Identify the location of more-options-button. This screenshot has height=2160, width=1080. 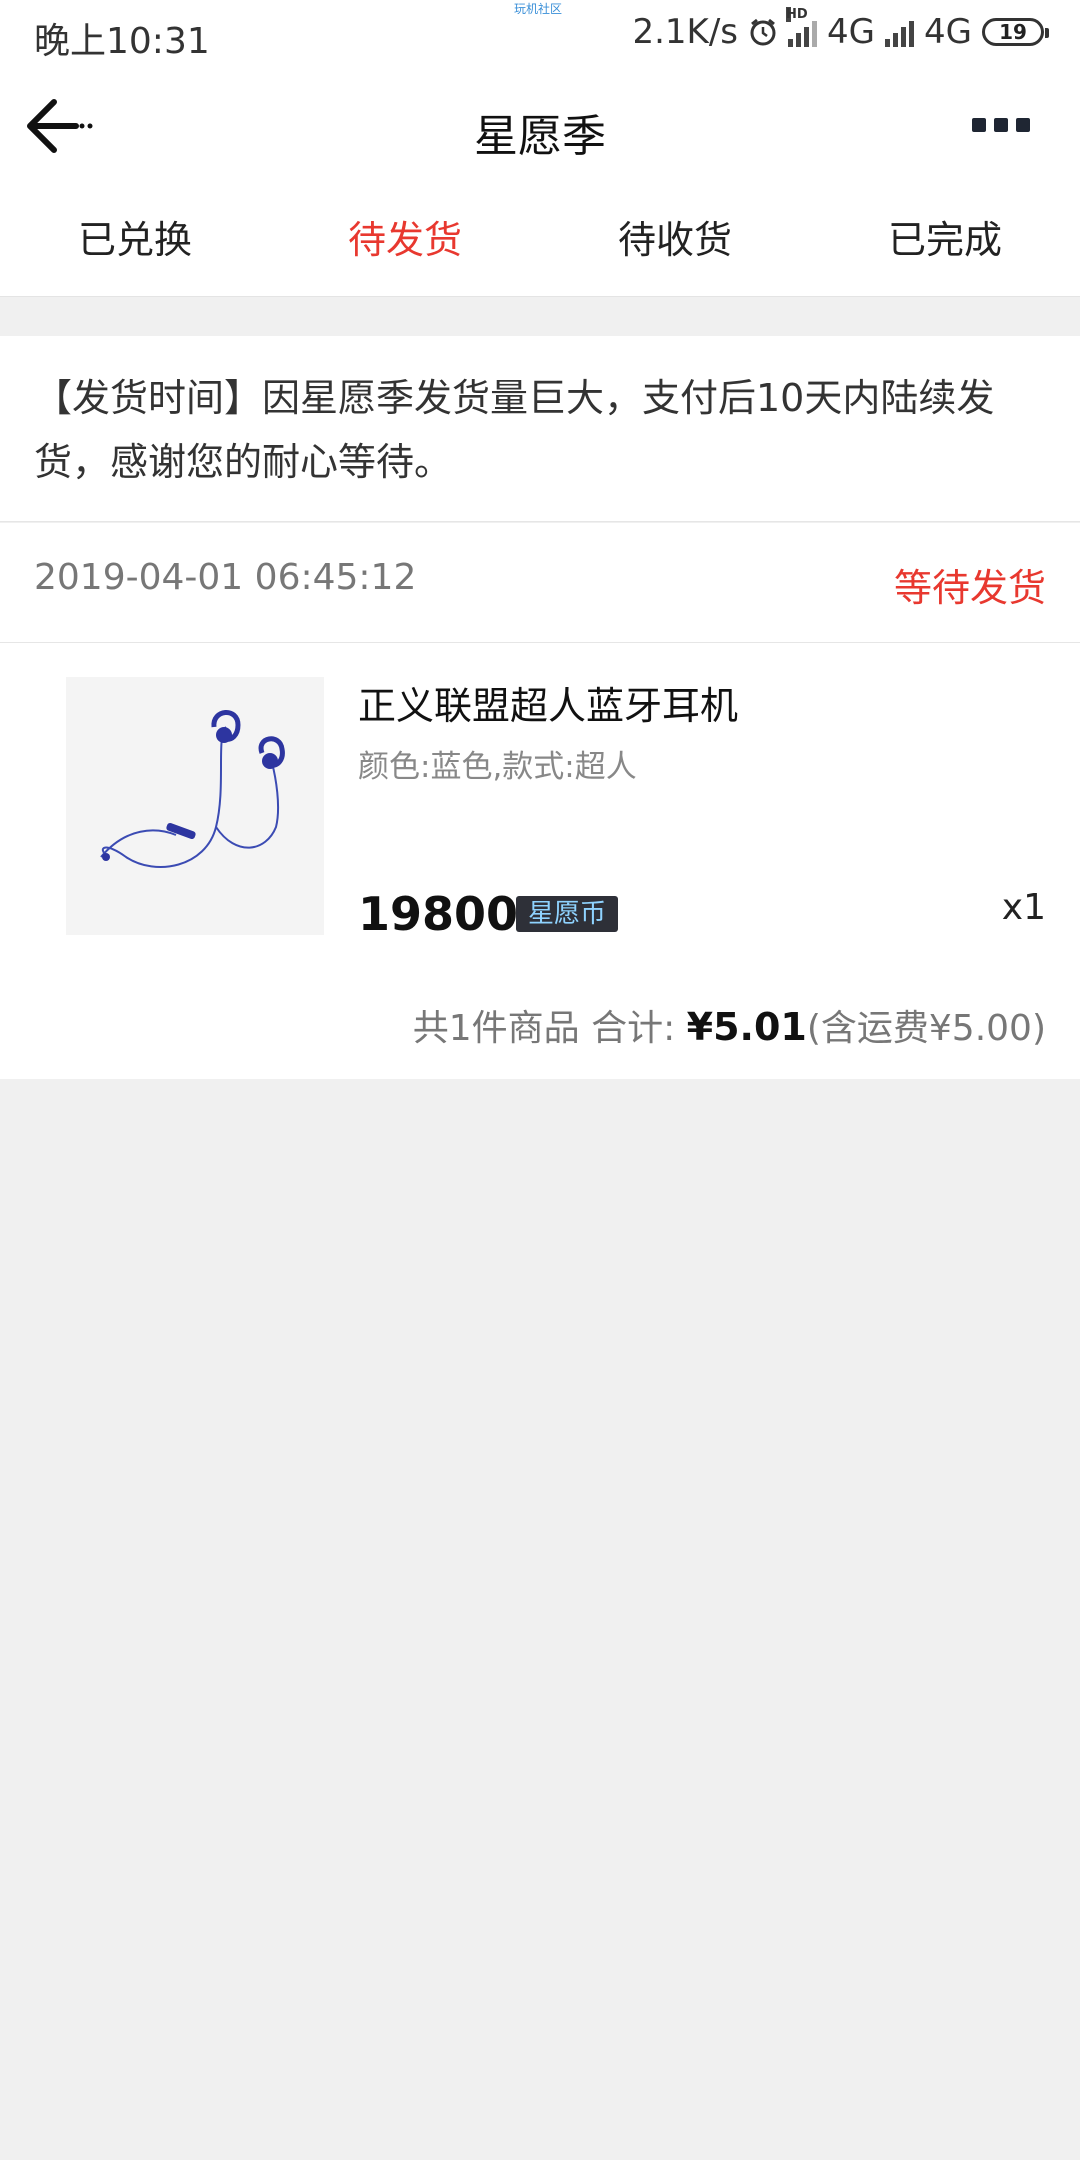
(1002, 126).